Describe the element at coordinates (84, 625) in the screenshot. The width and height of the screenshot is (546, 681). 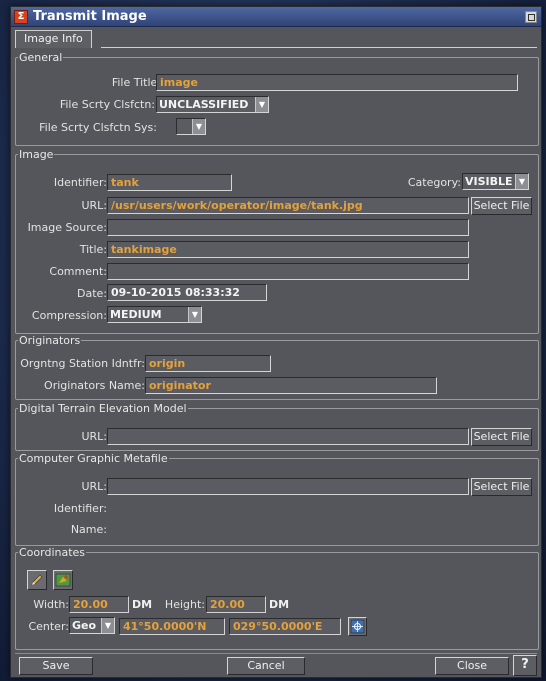
I see `center-mode-value: Geo` at that location.